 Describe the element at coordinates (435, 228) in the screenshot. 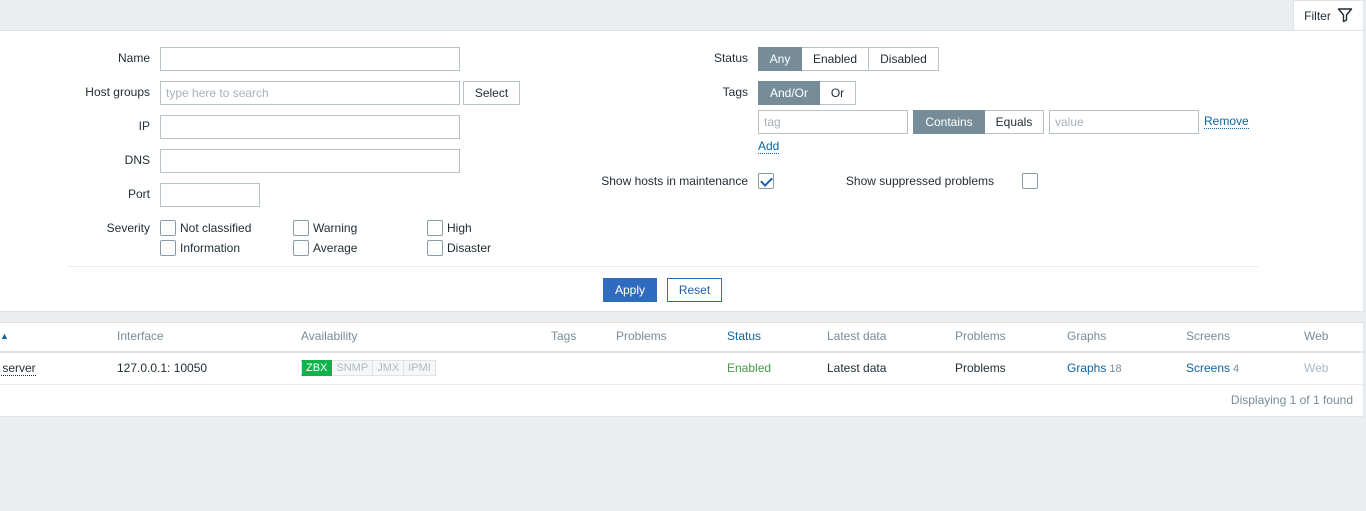

I see `severity-high-checkbox` at that location.